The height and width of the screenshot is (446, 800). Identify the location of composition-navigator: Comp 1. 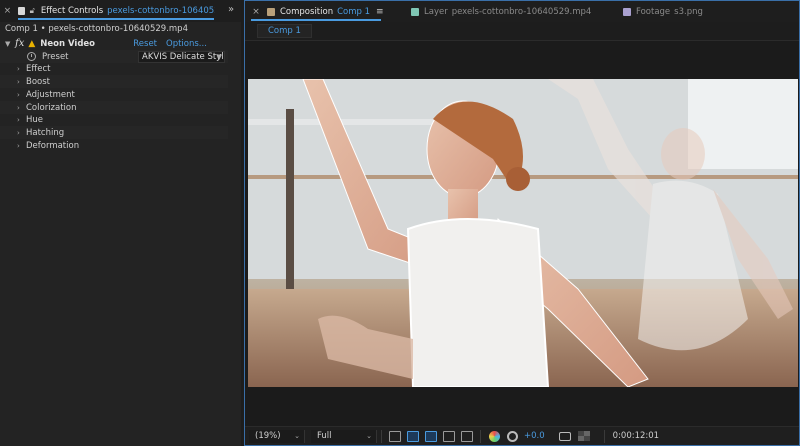
(522, 31).